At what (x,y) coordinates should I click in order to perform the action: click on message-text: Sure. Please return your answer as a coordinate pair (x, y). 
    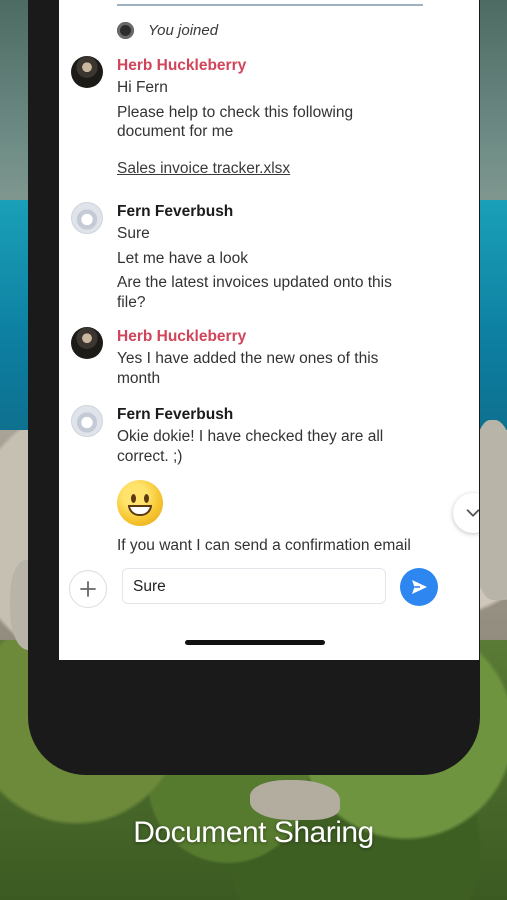
    Looking at the image, I should click on (133, 233).